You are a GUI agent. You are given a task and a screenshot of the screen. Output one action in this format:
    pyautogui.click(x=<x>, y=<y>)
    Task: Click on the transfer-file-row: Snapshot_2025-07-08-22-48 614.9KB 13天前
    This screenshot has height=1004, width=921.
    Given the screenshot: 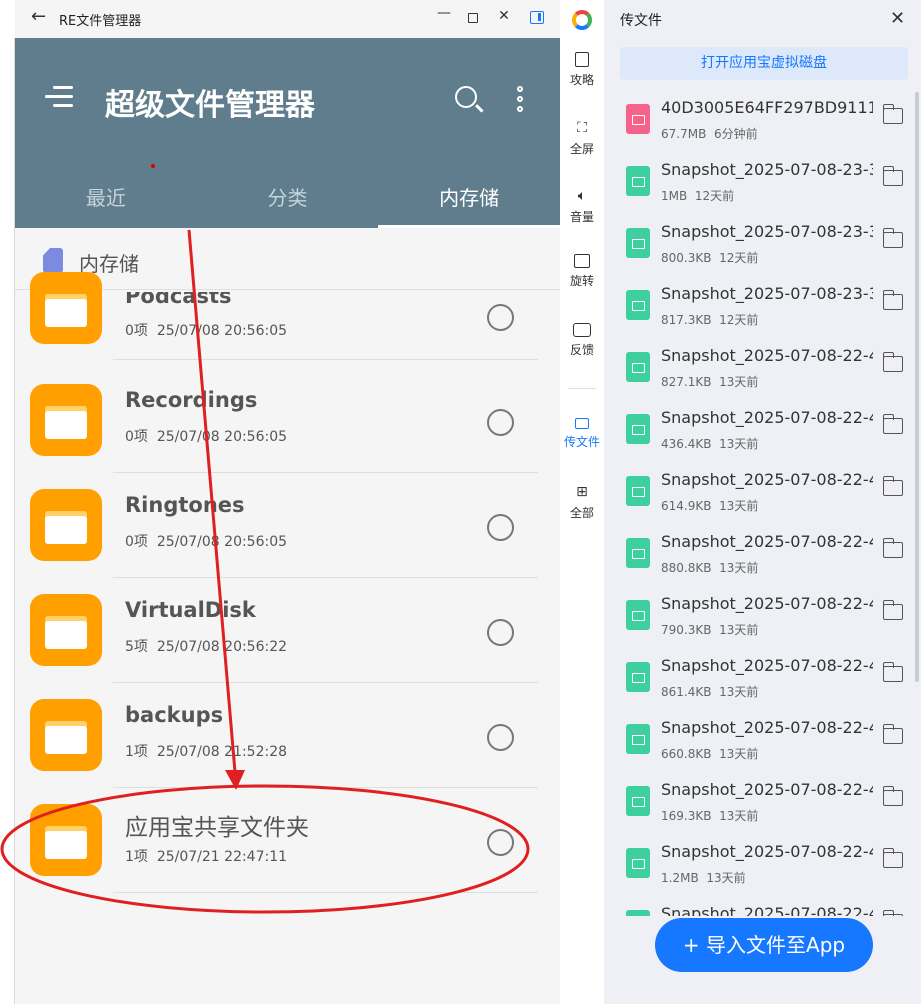 What is the action you would take?
    pyautogui.click(x=762, y=495)
    